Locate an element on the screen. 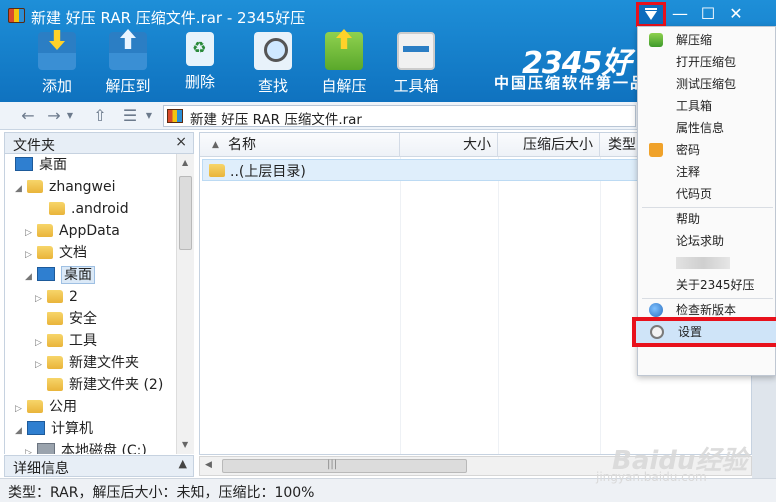  tree-item-documents: ▷ 文档 is located at coordinates (56, 253).